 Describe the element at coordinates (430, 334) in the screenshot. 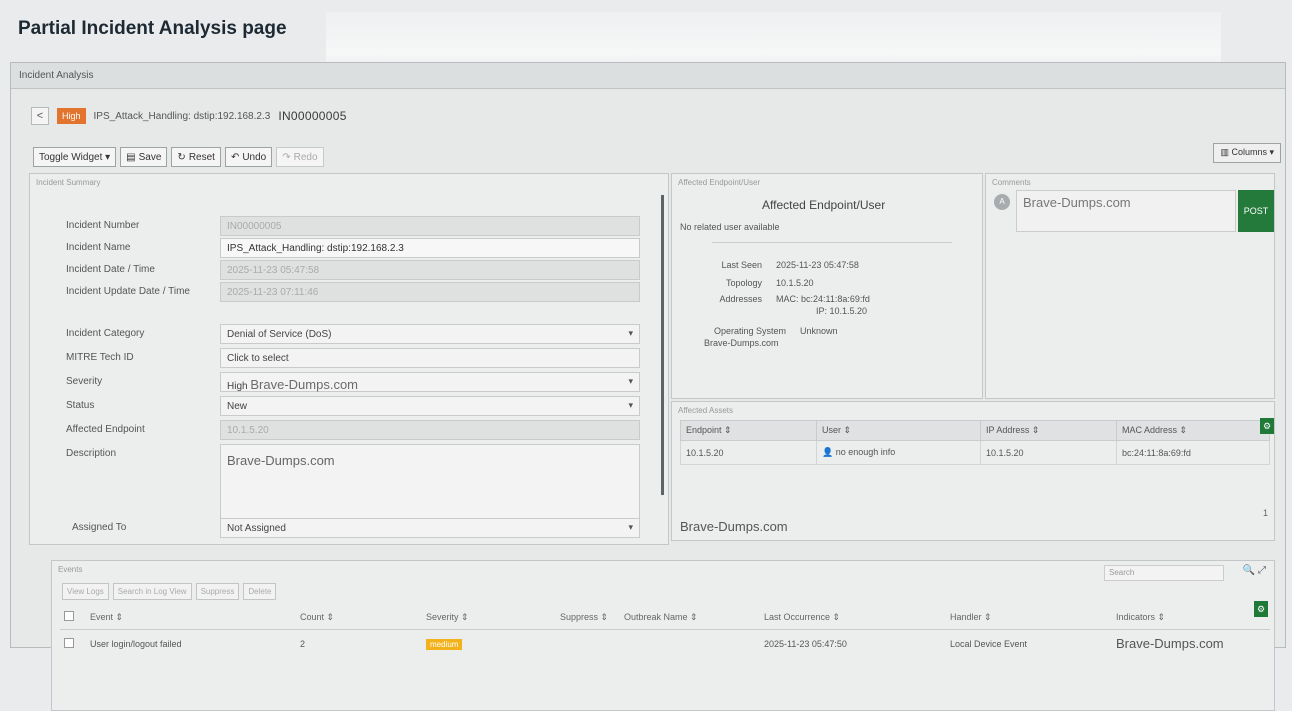

I see `incident-category-select: Denial of Service (DoS)` at that location.